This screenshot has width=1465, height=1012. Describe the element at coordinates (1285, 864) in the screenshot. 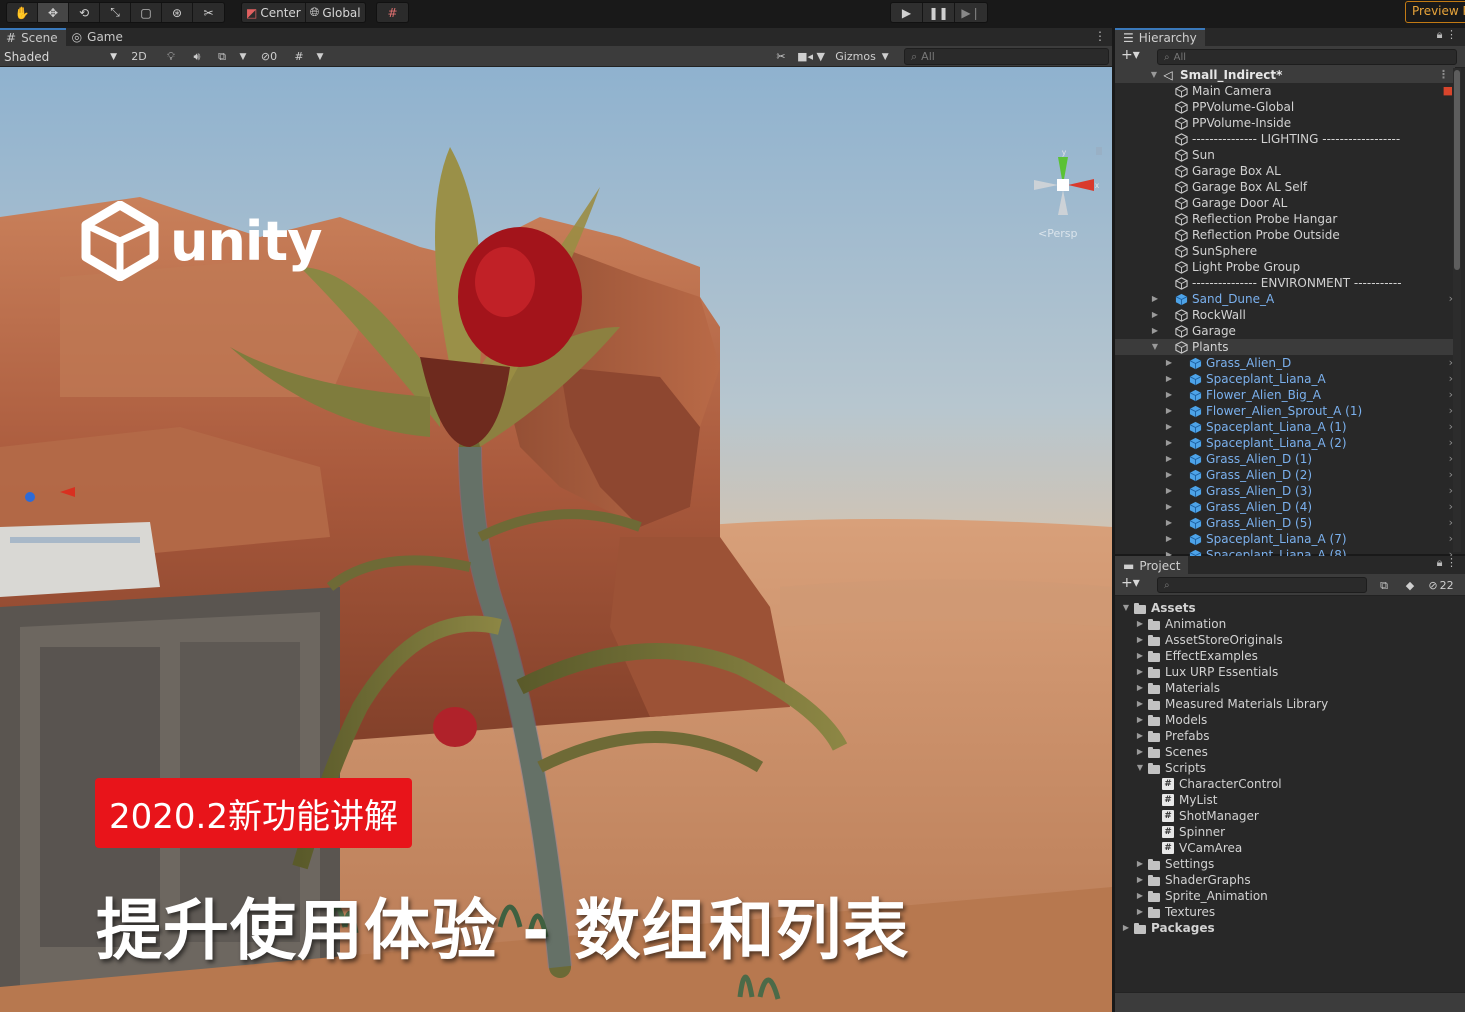

I see `folder-item: ▶ Settings` at that location.